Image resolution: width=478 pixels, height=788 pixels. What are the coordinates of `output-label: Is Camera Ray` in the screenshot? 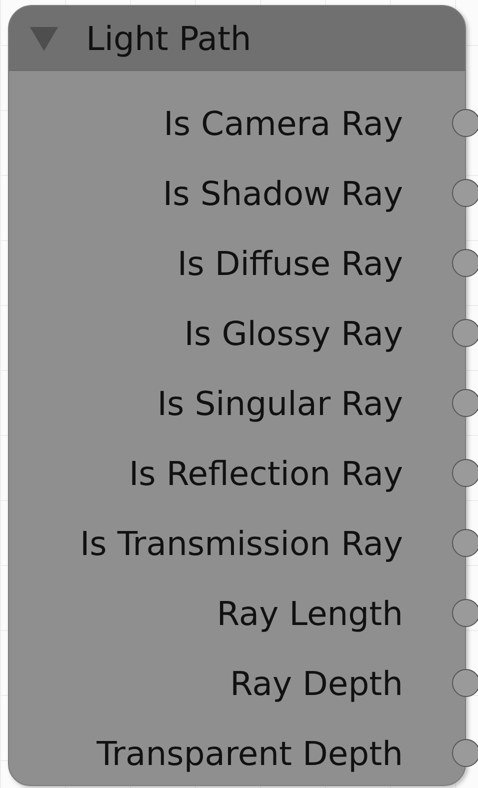 It's located at (283, 123).